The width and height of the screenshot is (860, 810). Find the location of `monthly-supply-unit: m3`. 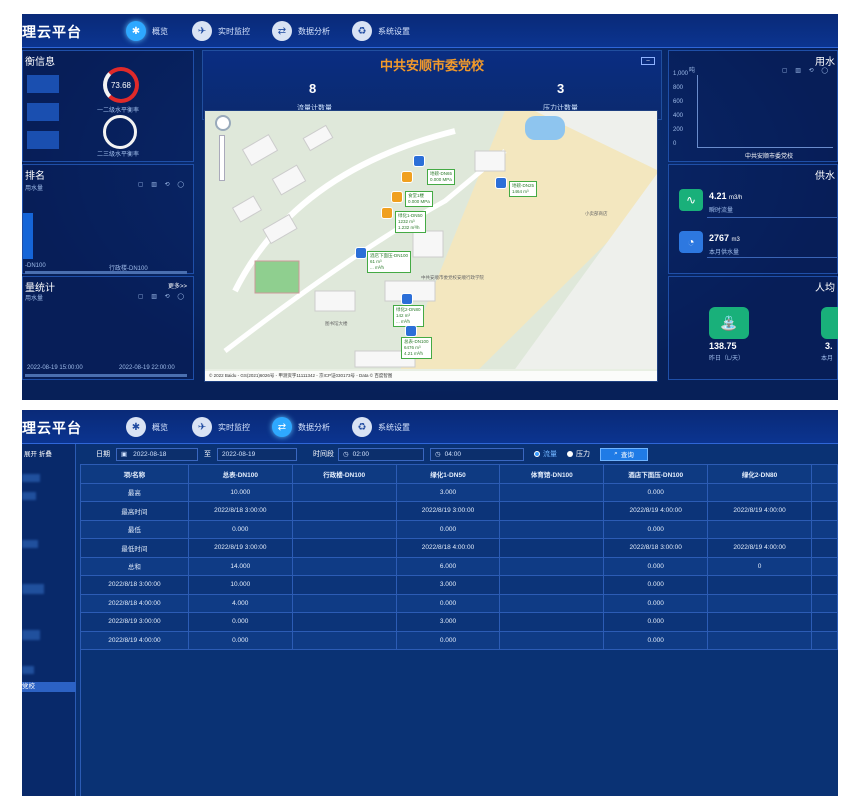

monthly-supply-unit: m3 is located at coordinates (735, 240).